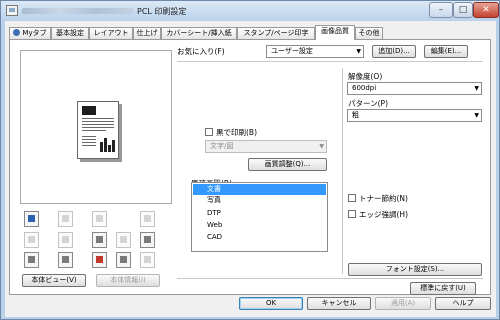 This screenshot has height=320, width=500. Describe the element at coordinates (292, 51) in the screenshot. I see `favorites-value: ユーザー設定` at that location.